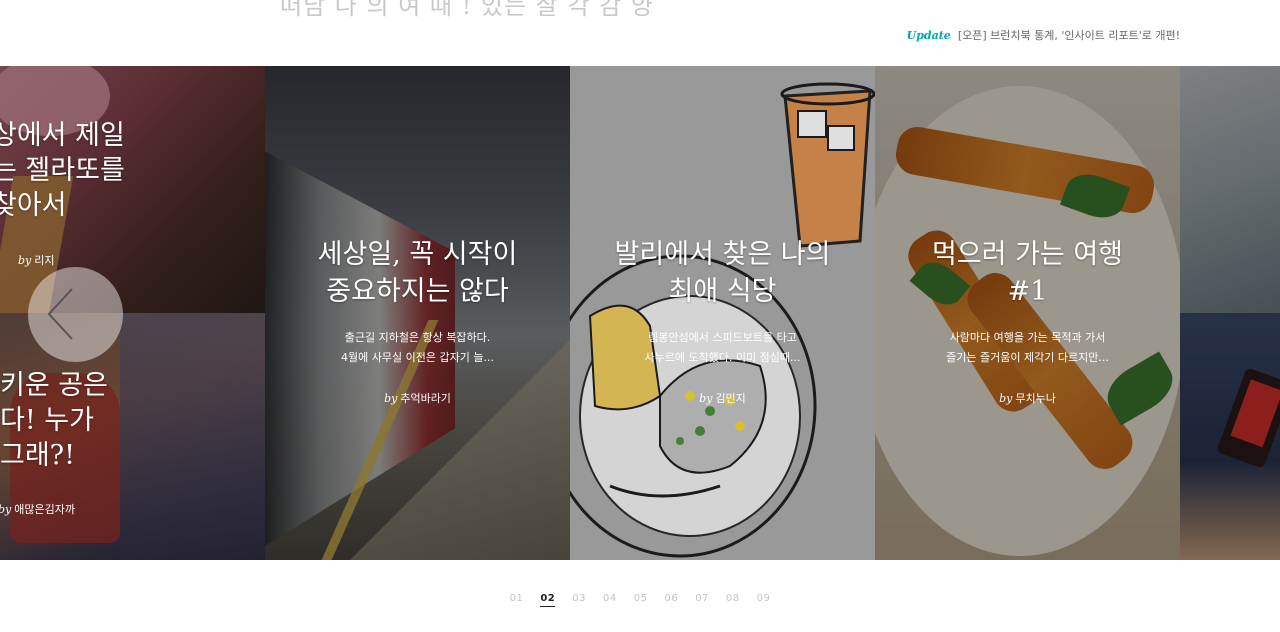 The height and width of the screenshot is (632, 1280). What do you see at coordinates (722, 273) in the screenshot?
I see `card-title: 발리에서 찾은 나의 최애 식당` at bounding box center [722, 273].